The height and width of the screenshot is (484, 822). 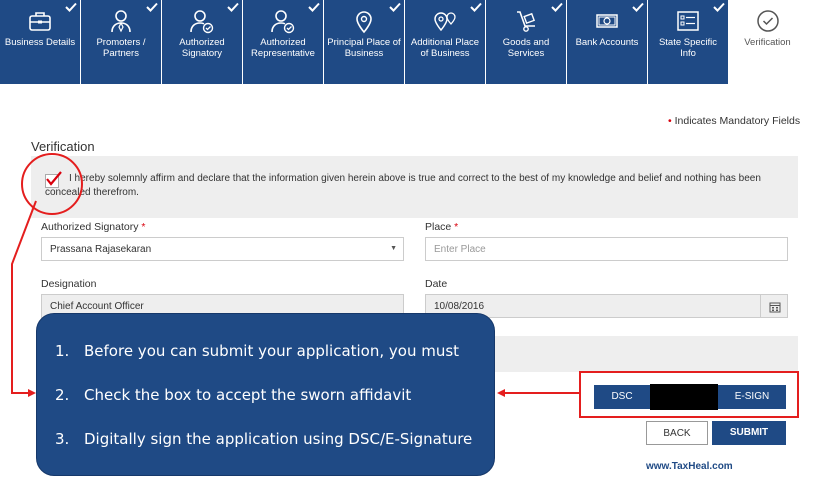 What do you see at coordinates (689, 394) in the screenshot?
I see `signature-highlight` at bounding box center [689, 394].